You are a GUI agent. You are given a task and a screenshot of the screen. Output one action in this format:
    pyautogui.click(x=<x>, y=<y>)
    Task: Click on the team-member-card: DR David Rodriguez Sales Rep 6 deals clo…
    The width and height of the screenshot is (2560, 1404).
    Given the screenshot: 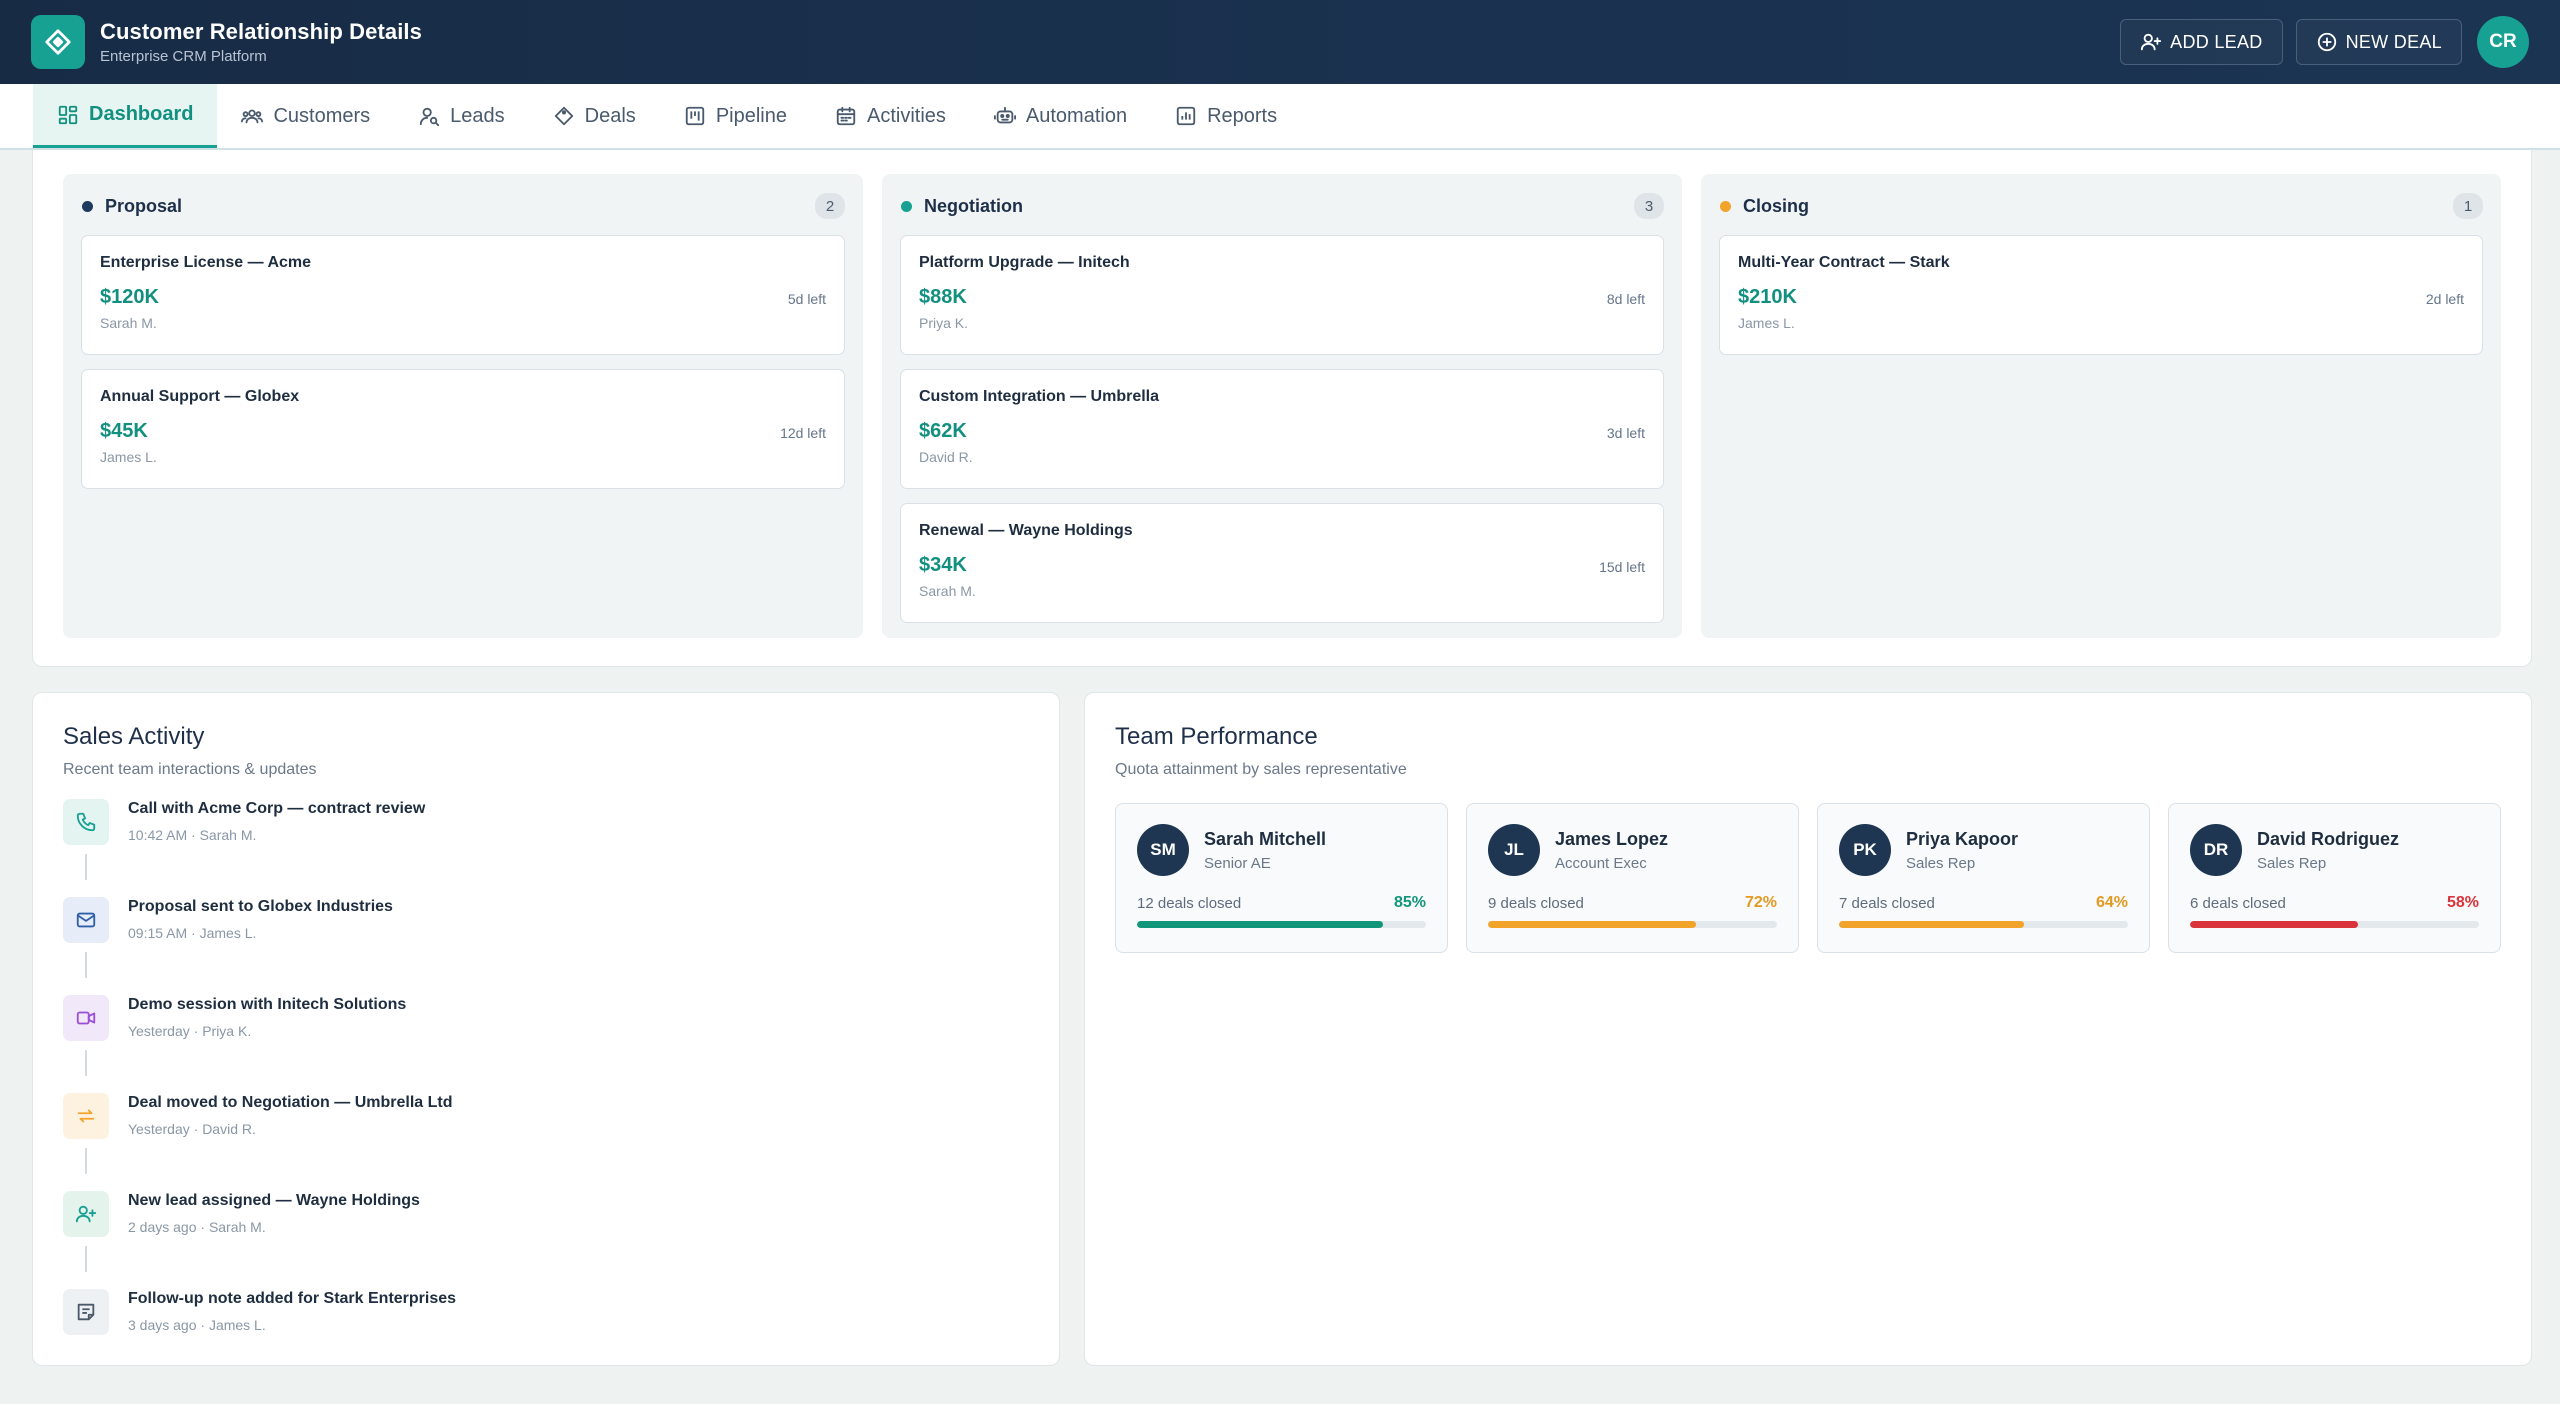 What is the action you would take?
    pyautogui.click(x=2334, y=878)
    